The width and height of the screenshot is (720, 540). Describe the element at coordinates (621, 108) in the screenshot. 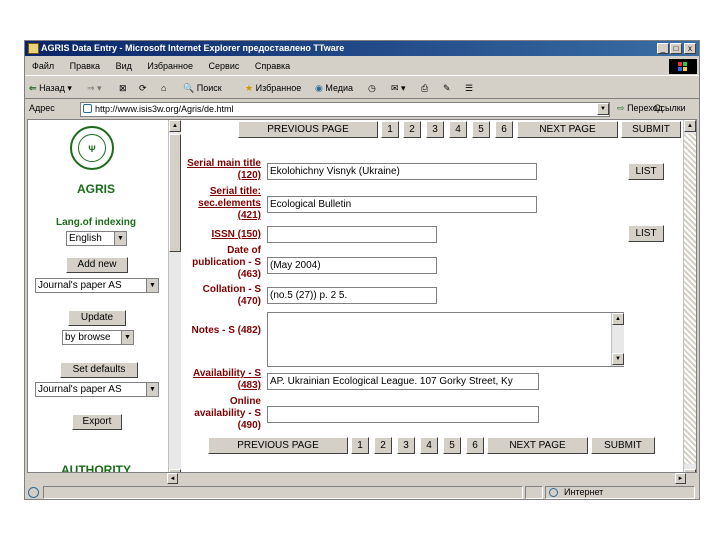

I see `go-icon: ⇨` at that location.